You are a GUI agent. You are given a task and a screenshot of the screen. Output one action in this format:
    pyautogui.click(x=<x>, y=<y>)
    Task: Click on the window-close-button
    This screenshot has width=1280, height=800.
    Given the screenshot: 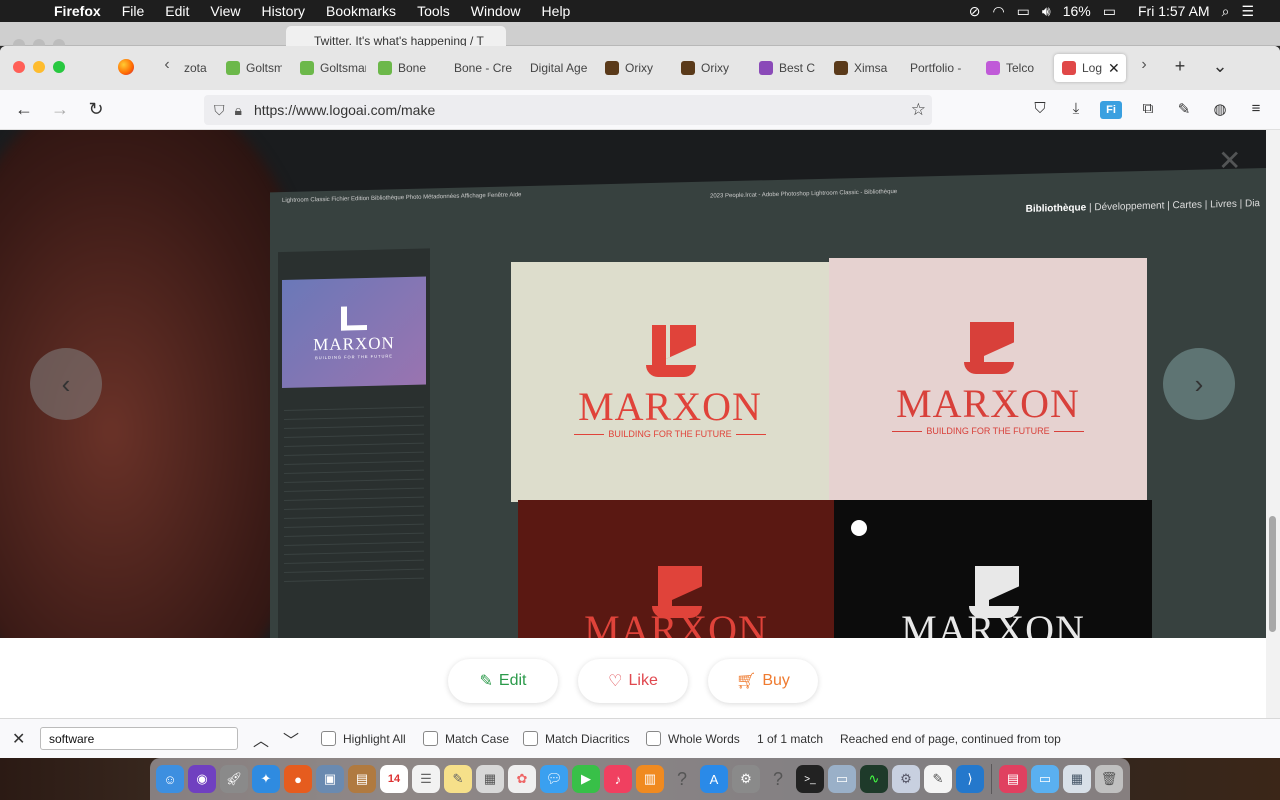 What is the action you would take?
    pyautogui.click(x=19, y=67)
    